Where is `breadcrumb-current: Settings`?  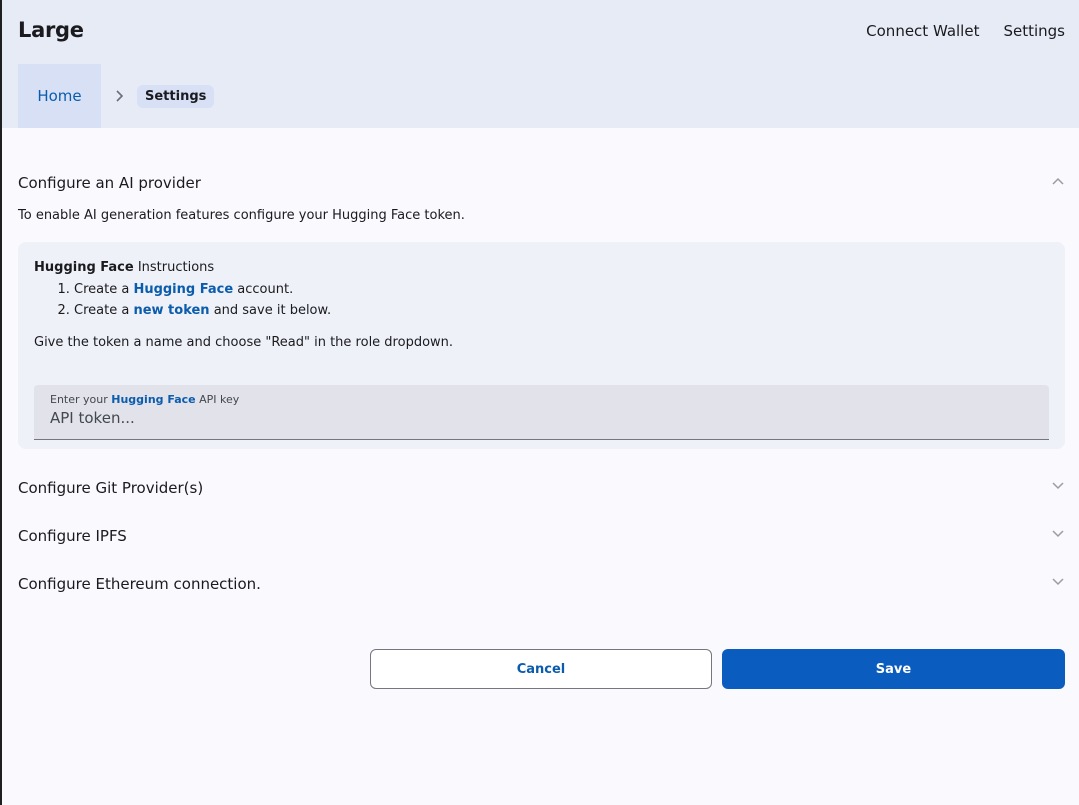 breadcrumb-current: Settings is located at coordinates (176, 96).